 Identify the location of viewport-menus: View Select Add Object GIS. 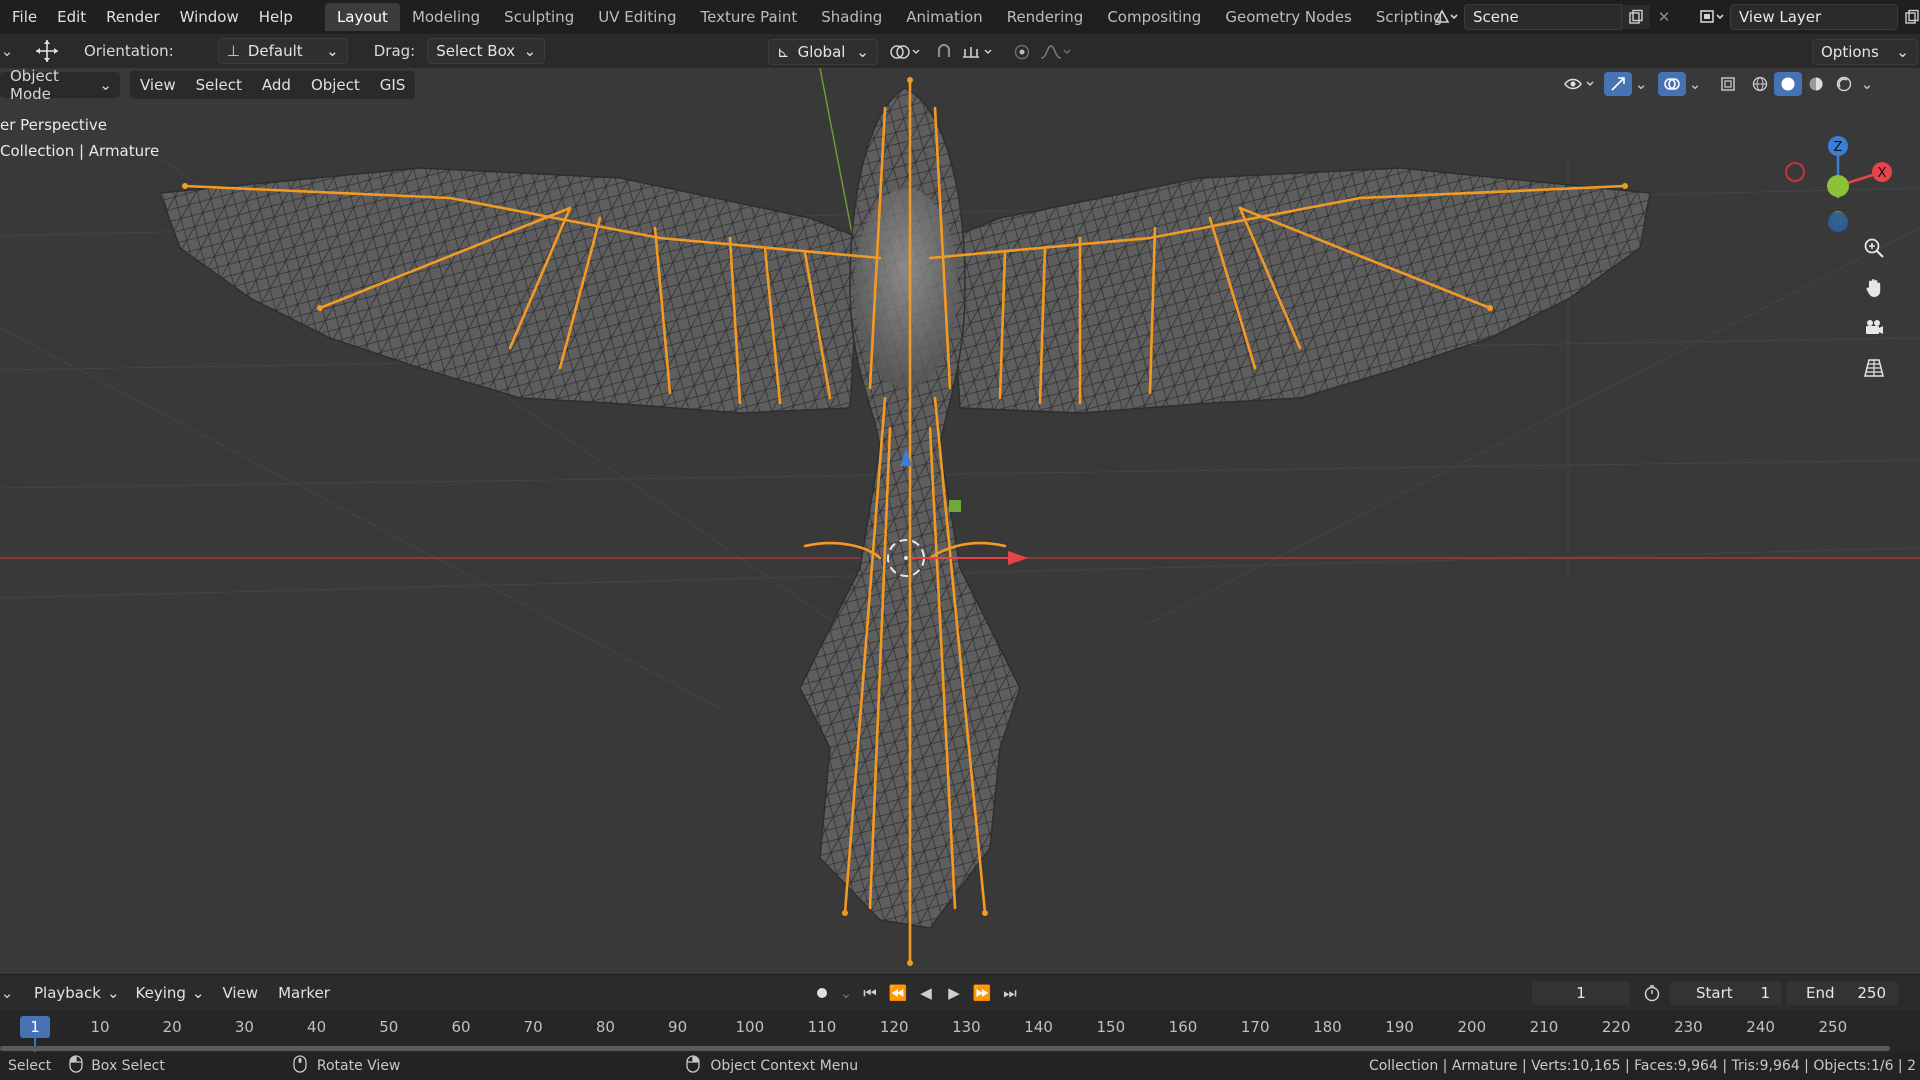
(273, 85).